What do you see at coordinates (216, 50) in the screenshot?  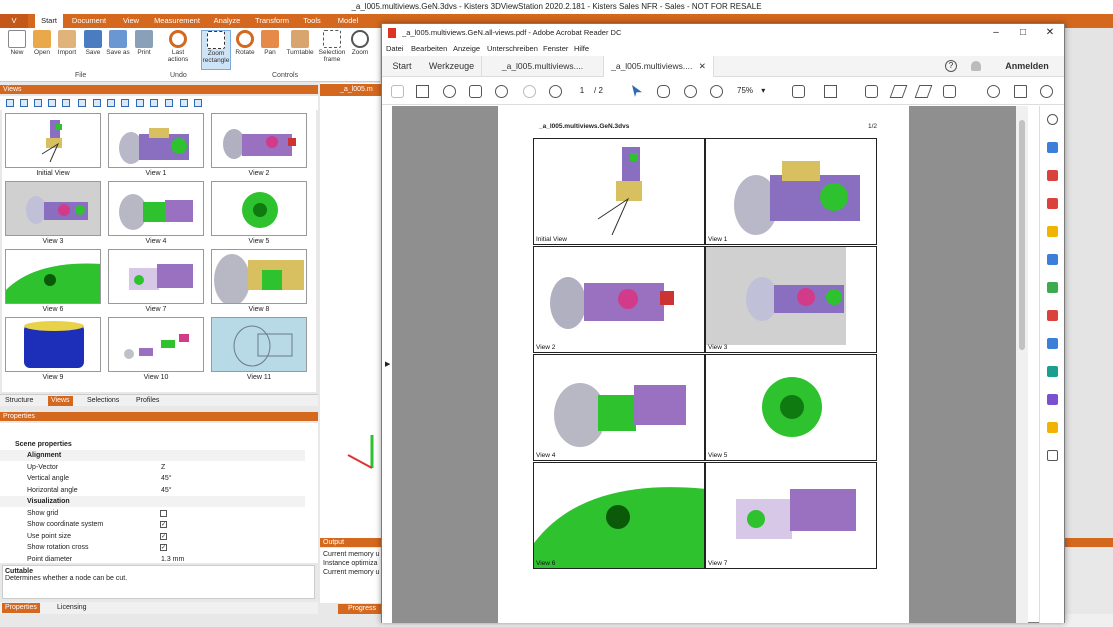 I see `zoom-rectangle-button: Zoom rectangle` at bounding box center [216, 50].